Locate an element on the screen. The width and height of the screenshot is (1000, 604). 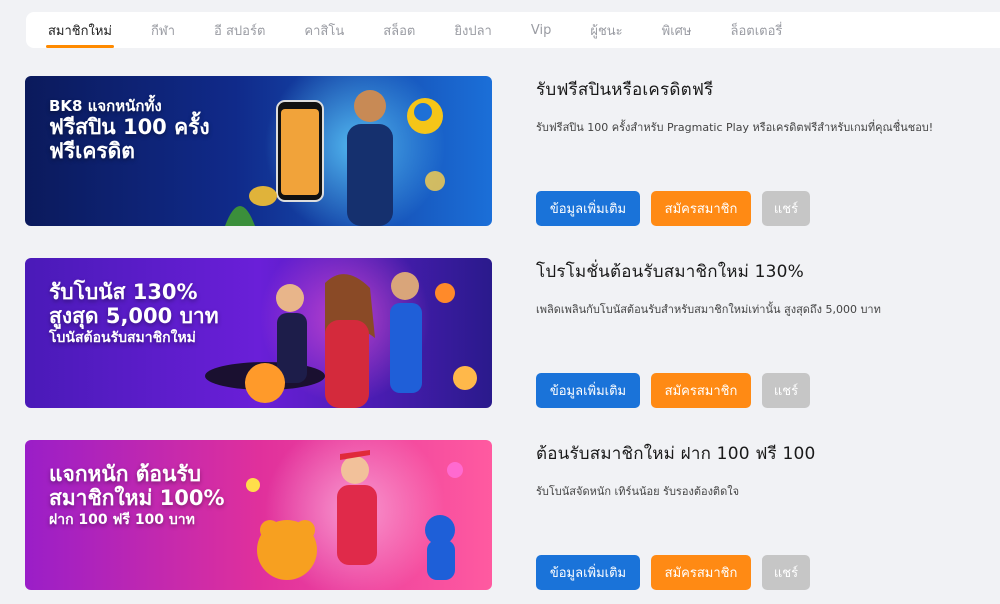
tab-fishing: ยิงปลา is located at coordinates (472, 30).